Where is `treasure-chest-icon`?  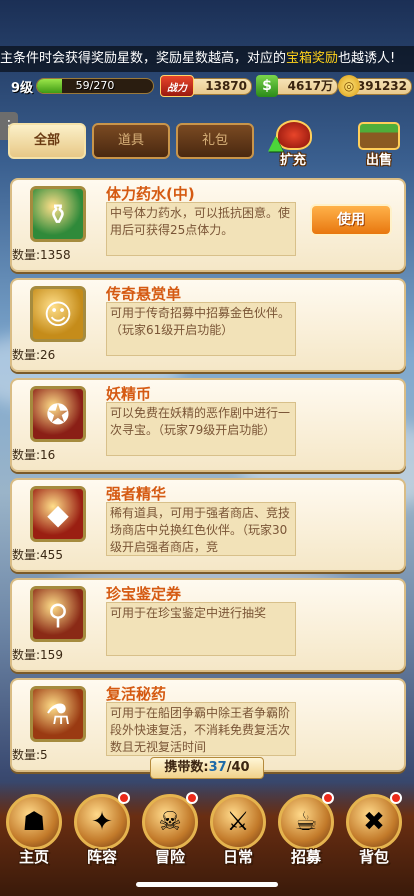
treasure-chest-icon is located at coordinates (379, 136).